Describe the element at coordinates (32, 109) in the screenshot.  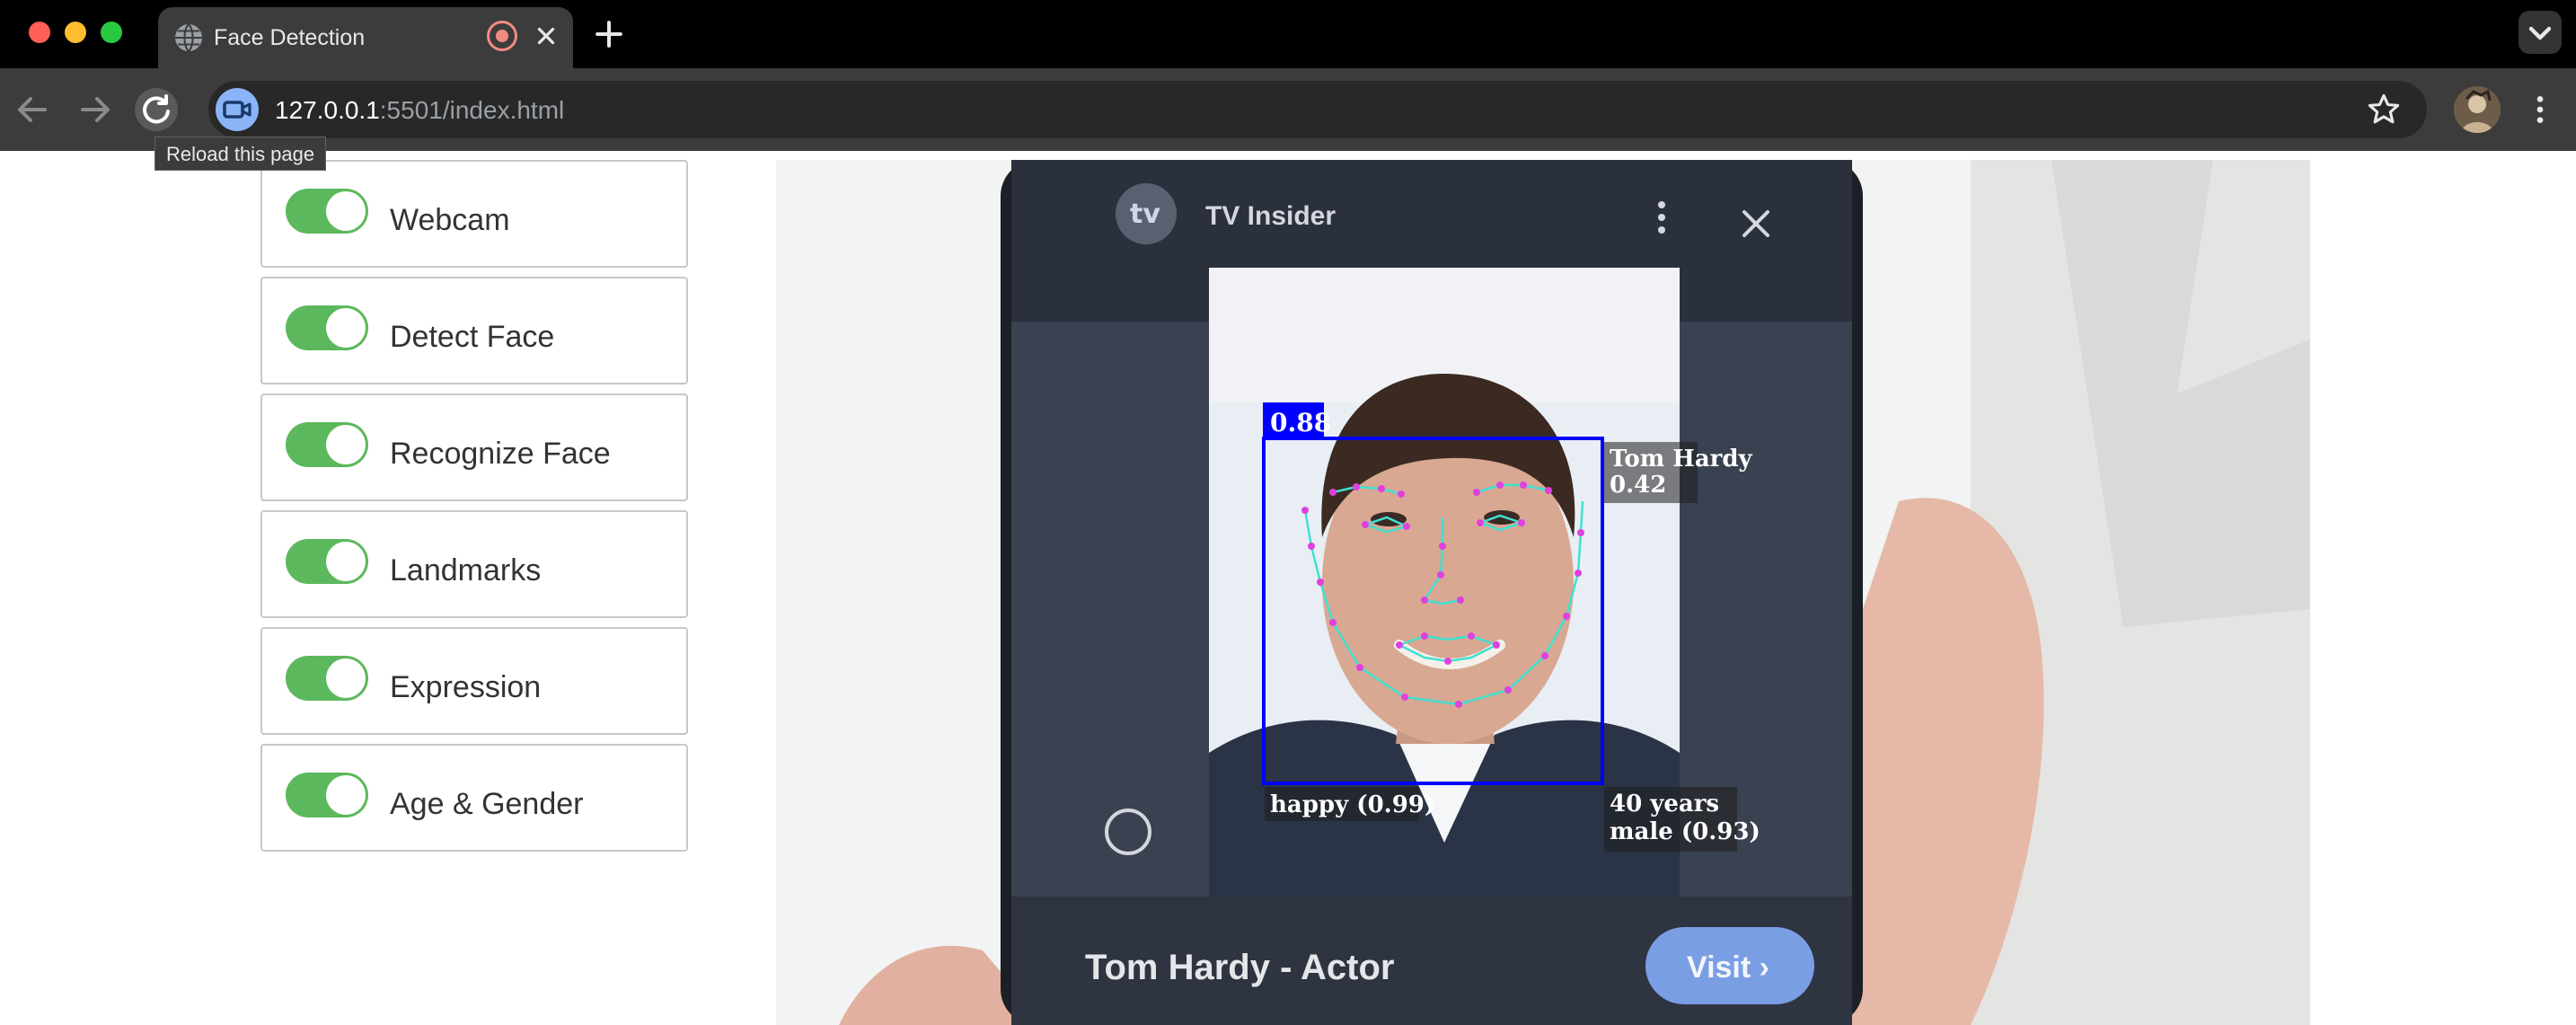
I see `arrow-left-icon` at that location.